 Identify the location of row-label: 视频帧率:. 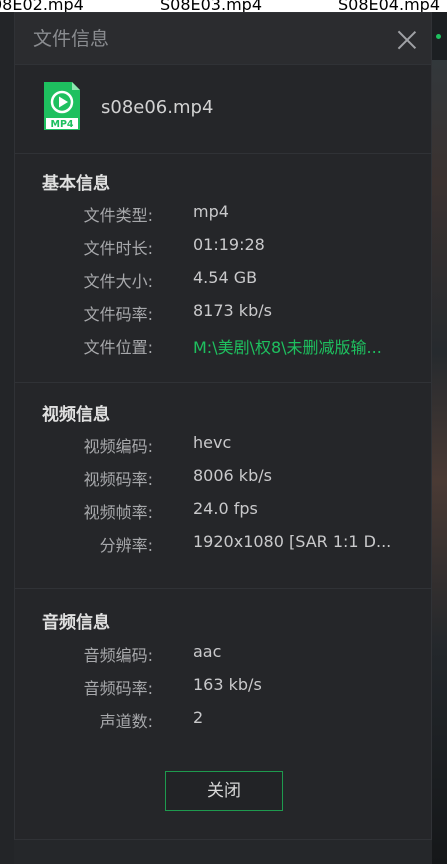
(118, 512).